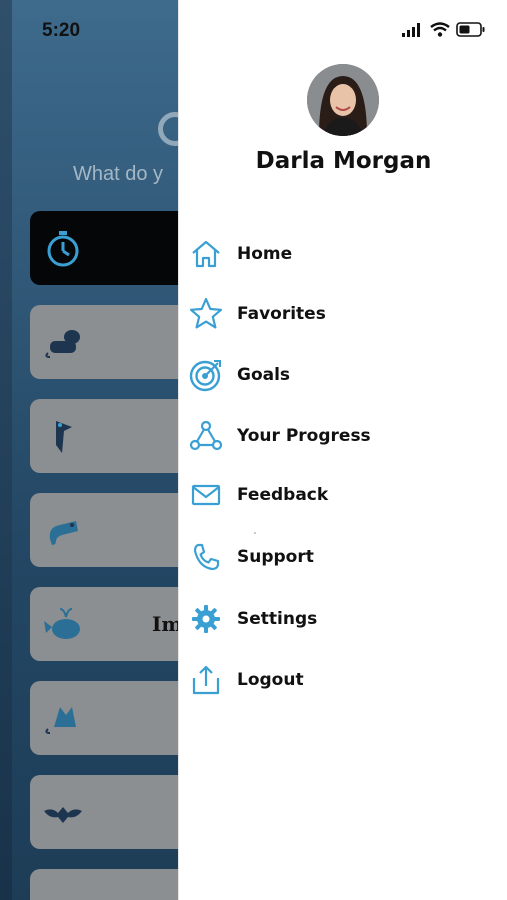  What do you see at coordinates (270, 680) in the screenshot?
I see `menu-label-logout: Logout` at bounding box center [270, 680].